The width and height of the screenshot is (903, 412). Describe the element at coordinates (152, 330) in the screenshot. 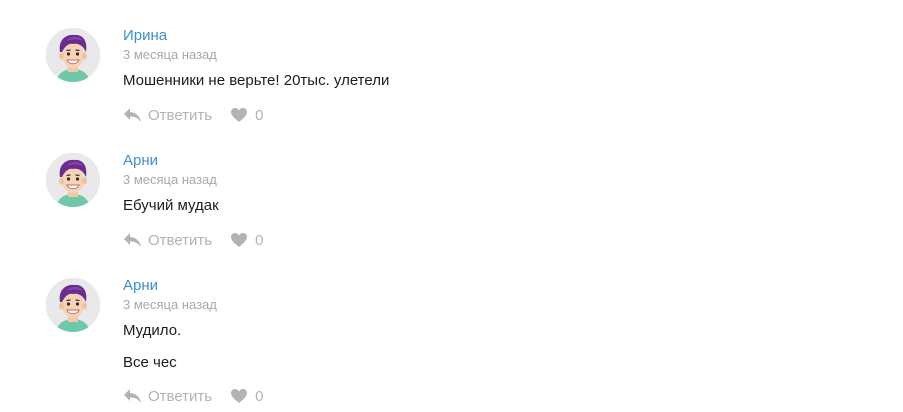

I see `comment-text: Мудило.` at that location.